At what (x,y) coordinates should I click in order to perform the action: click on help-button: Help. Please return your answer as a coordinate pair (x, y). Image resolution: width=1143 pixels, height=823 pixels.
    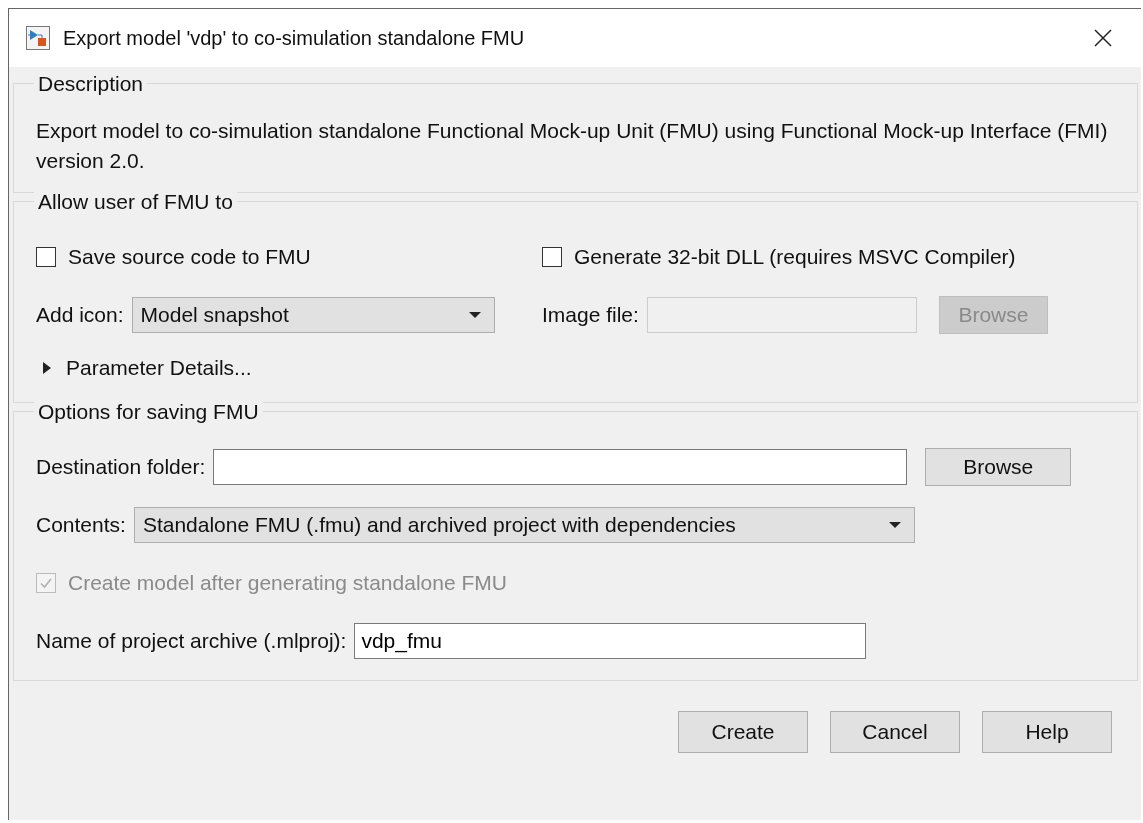
    Looking at the image, I should click on (1047, 732).